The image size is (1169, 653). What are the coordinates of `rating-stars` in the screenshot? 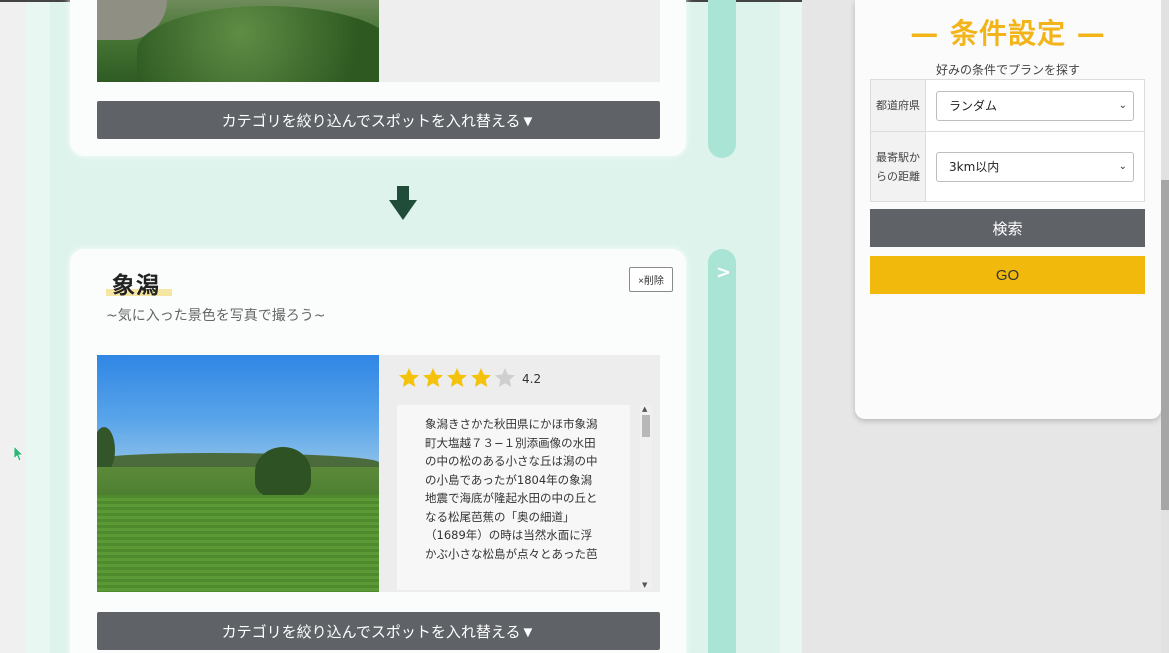 It's located at (457, 378).